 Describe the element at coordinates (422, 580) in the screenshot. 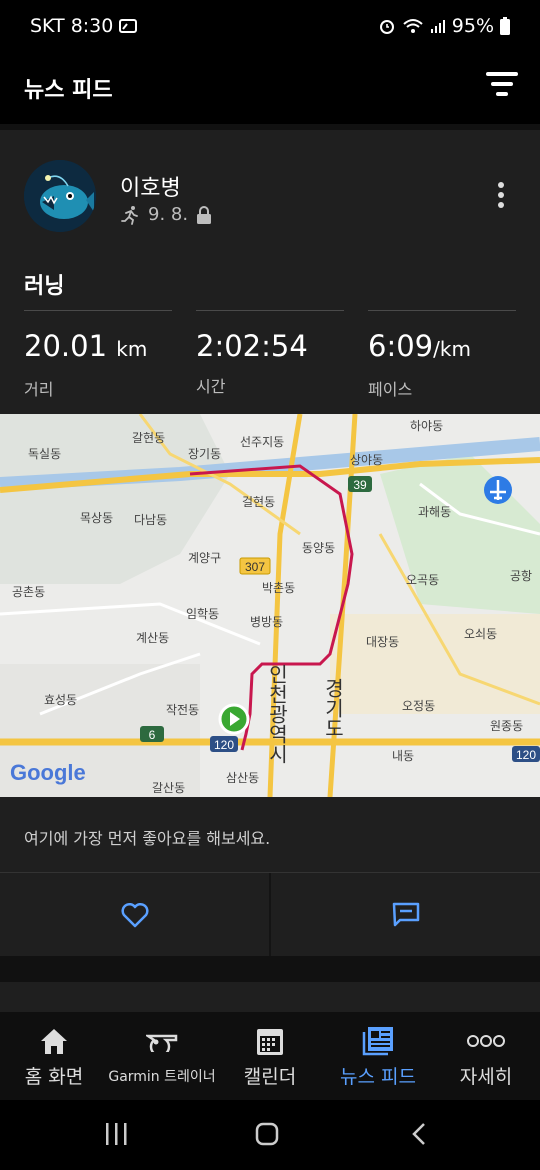

I see `map-label: 오곡동` at that location.